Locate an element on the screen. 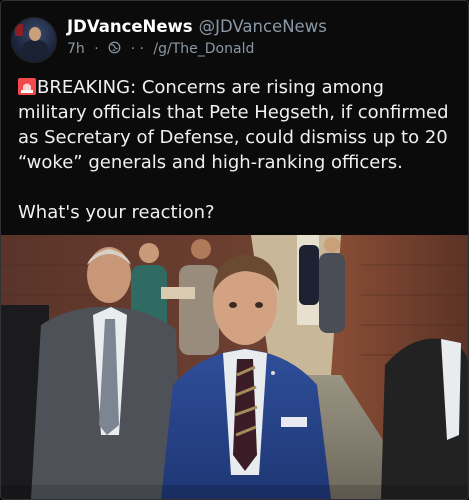  meta-dots: · · is located at coordinates (137, 49).